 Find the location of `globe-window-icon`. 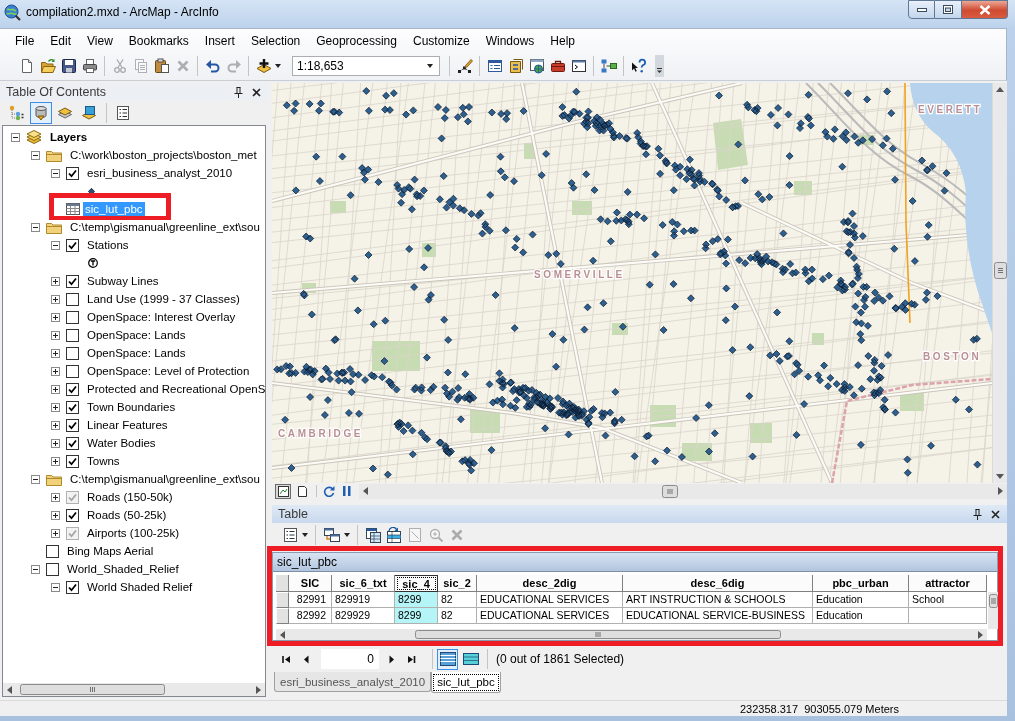

globe-window-icon is located at coordinates (536, 66).